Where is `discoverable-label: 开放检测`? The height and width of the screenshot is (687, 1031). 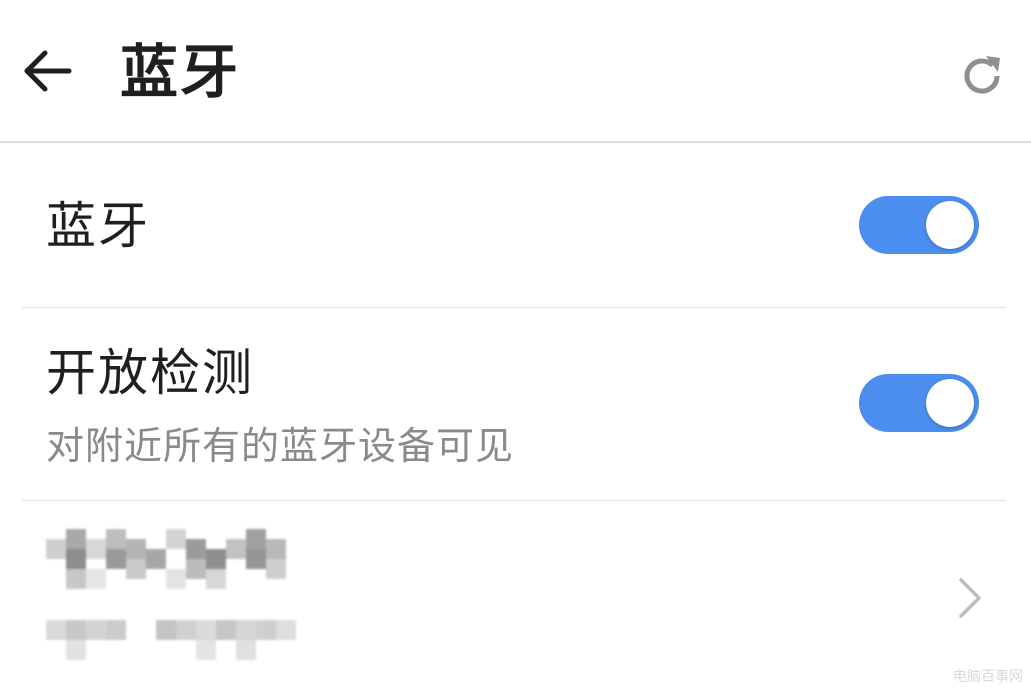
discoverable-label: 开放检测 is located at coordinates (150, 373).